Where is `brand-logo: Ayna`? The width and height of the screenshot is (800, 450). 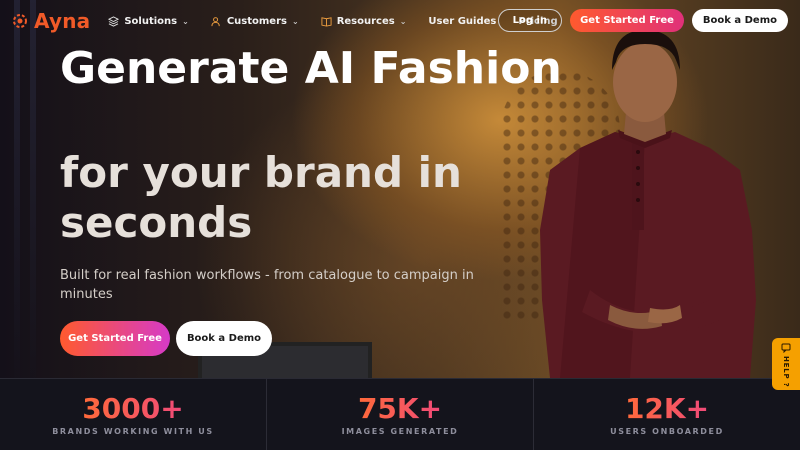 brand-logo: Ayna is located at coordinates (50, 21).